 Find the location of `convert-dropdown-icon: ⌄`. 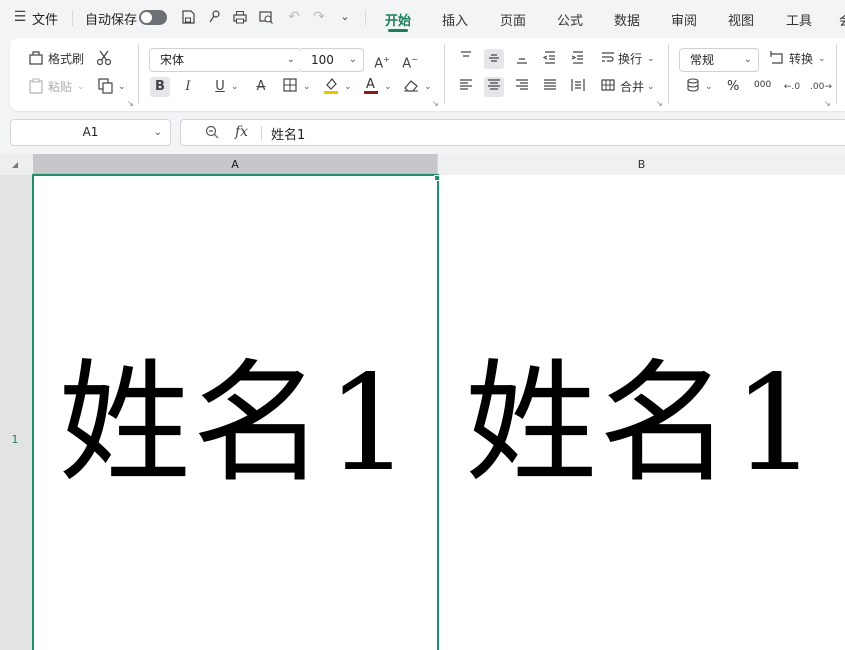

convert-dropdown-icon: ⌄ is located at coordinates (822, 59).